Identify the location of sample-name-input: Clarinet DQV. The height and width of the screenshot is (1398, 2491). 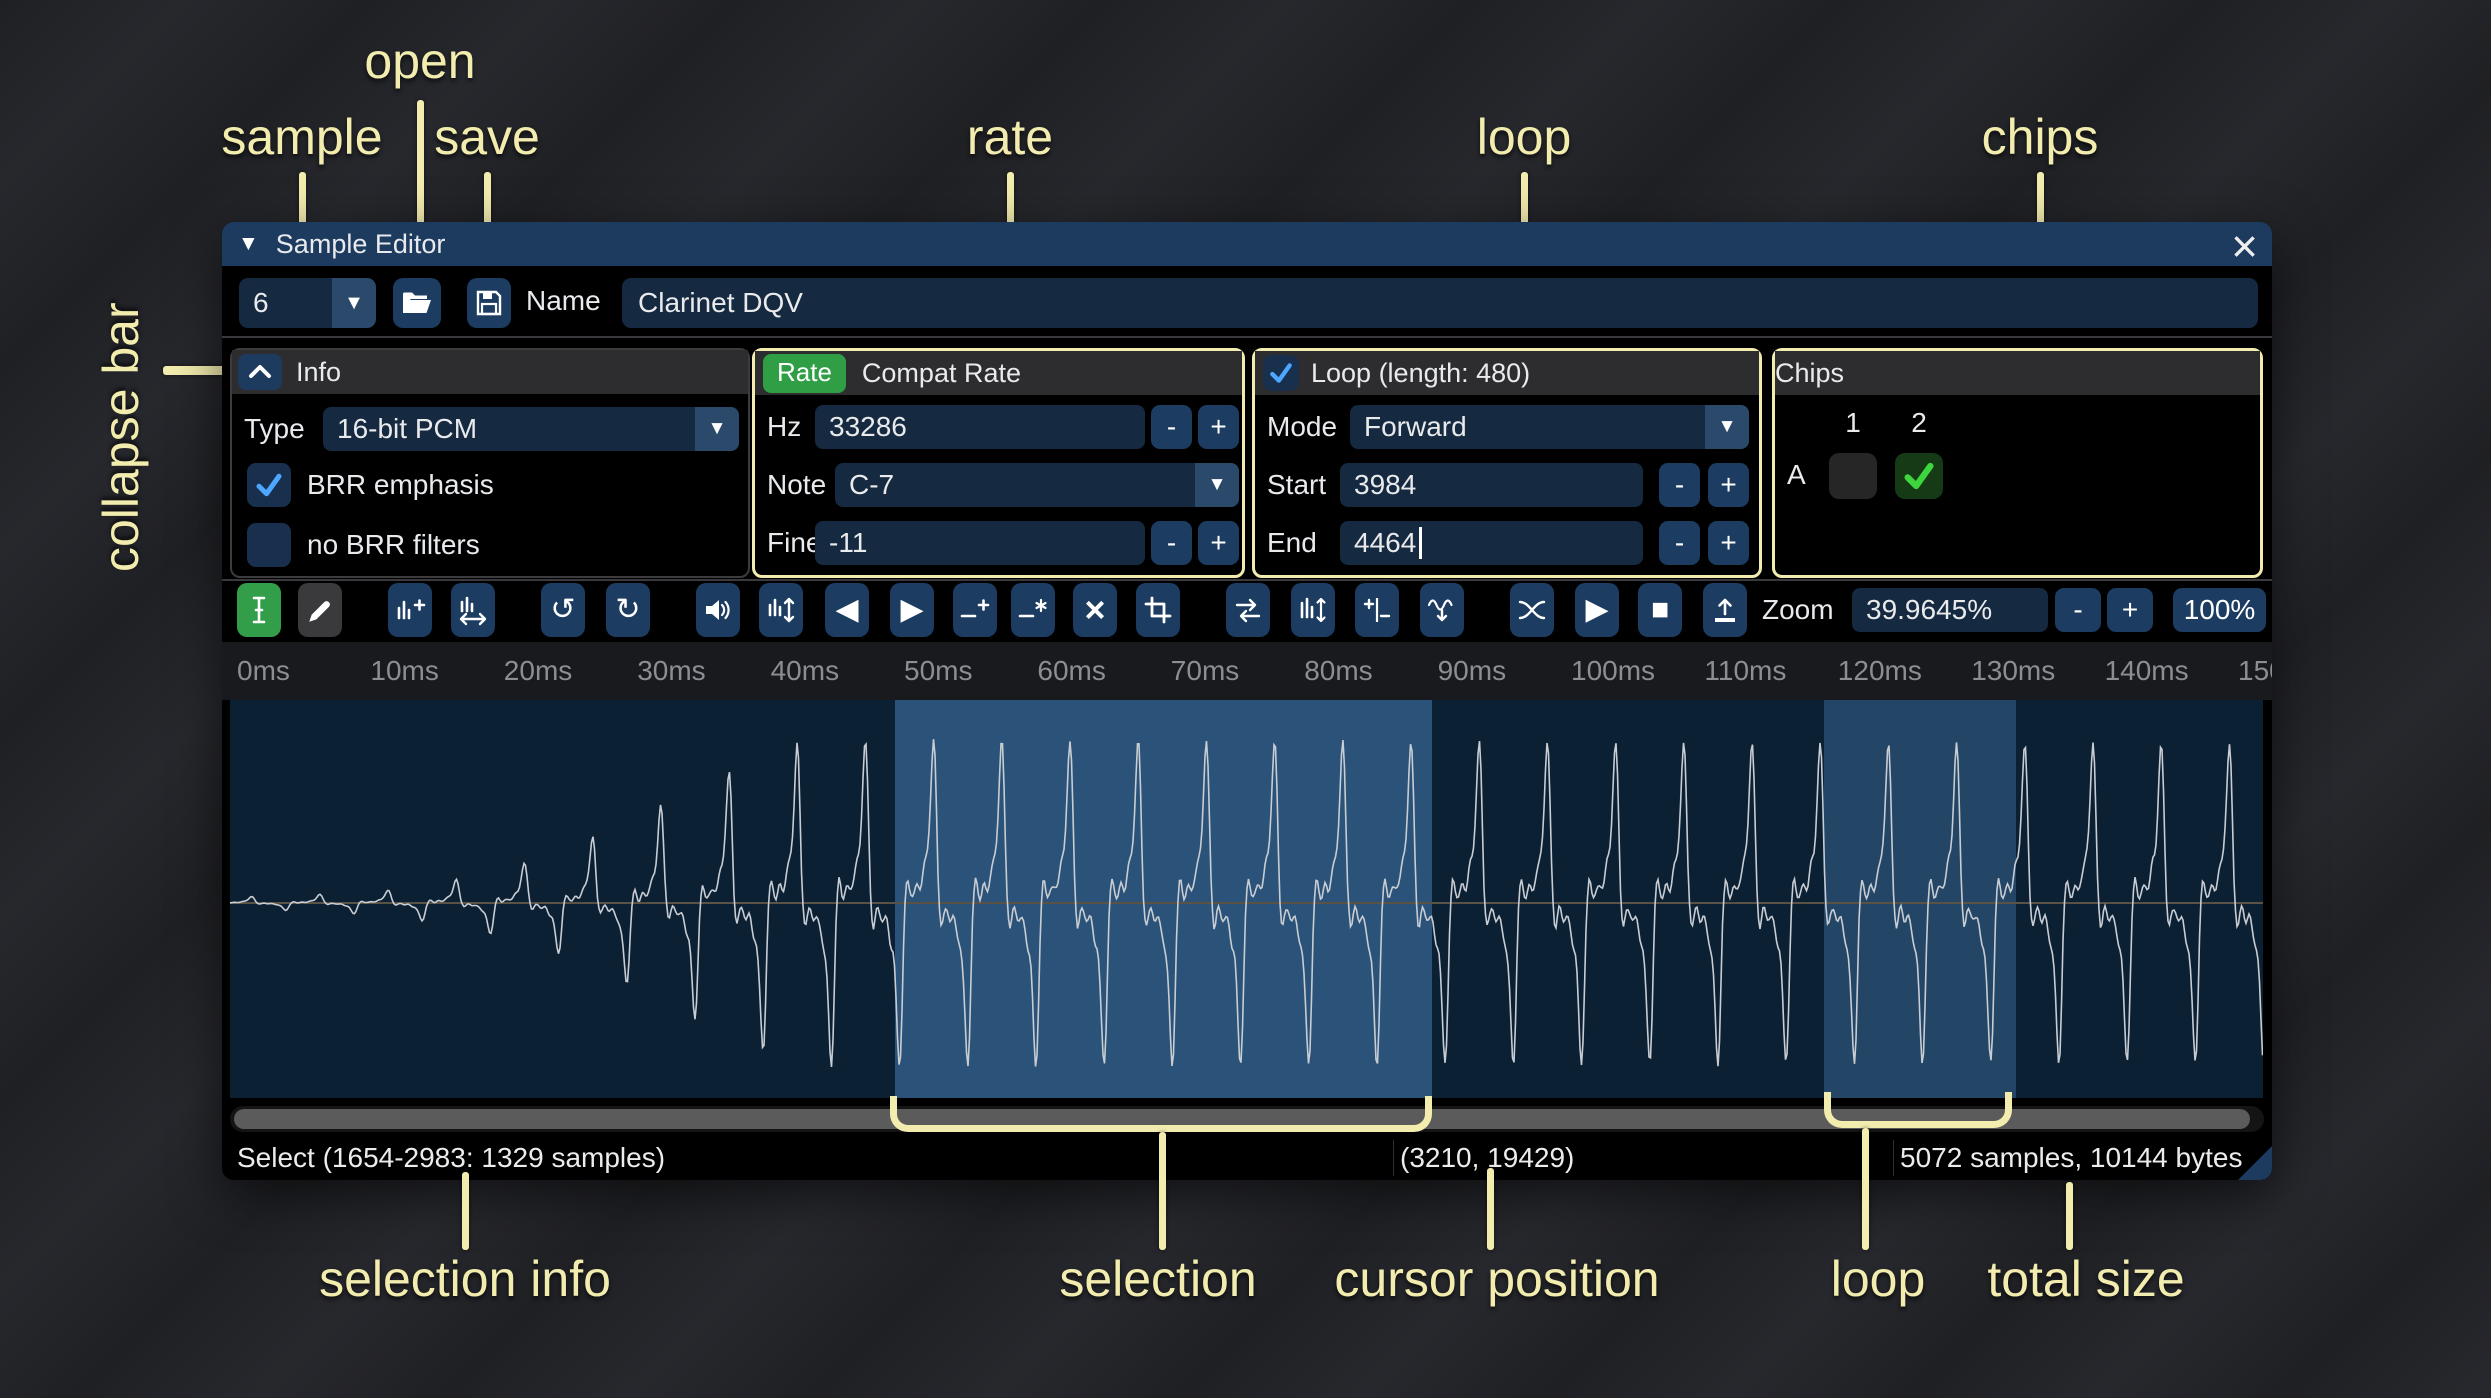
(1440, 303).